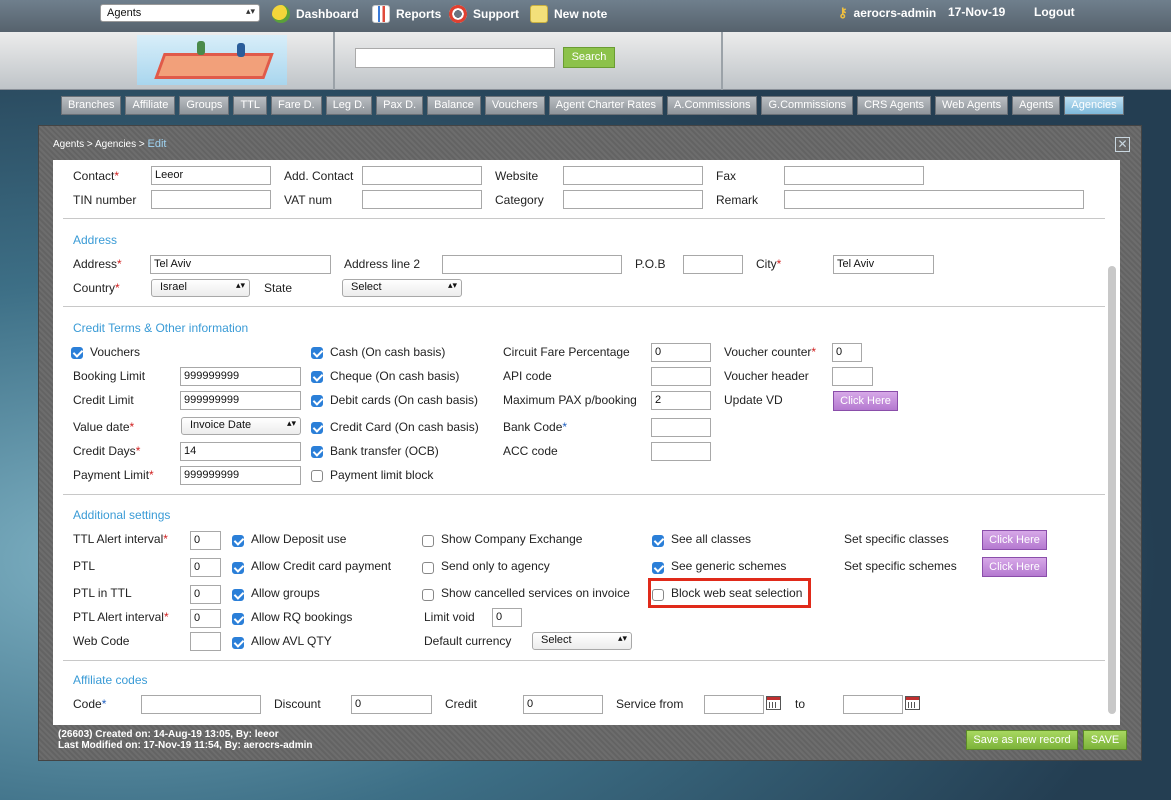 The image size is (1171, 800). Describe the element at coordinates (852, 376) in the screenshot. I see `voucher-header-input` at that location.